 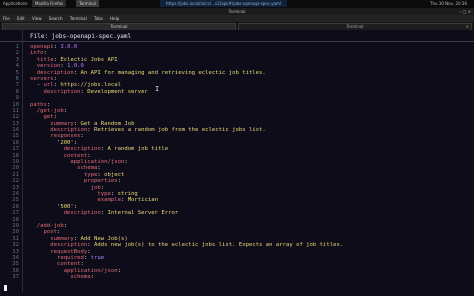 I want to click on line-number: 37, so click(x=15, y=277).